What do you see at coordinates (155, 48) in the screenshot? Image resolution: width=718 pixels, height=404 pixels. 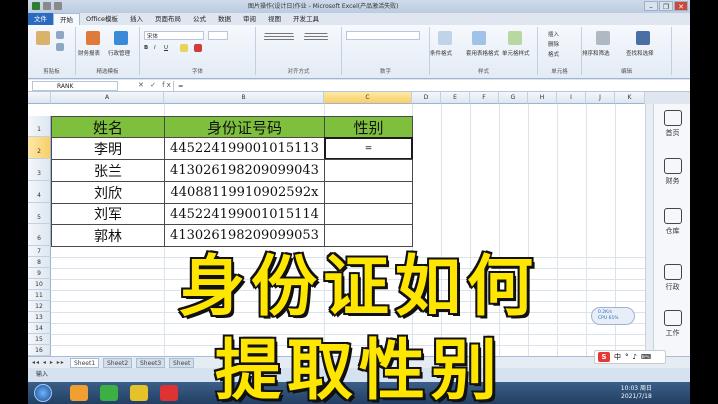 I see `italic-button: I` at bounding box center [155, 48].